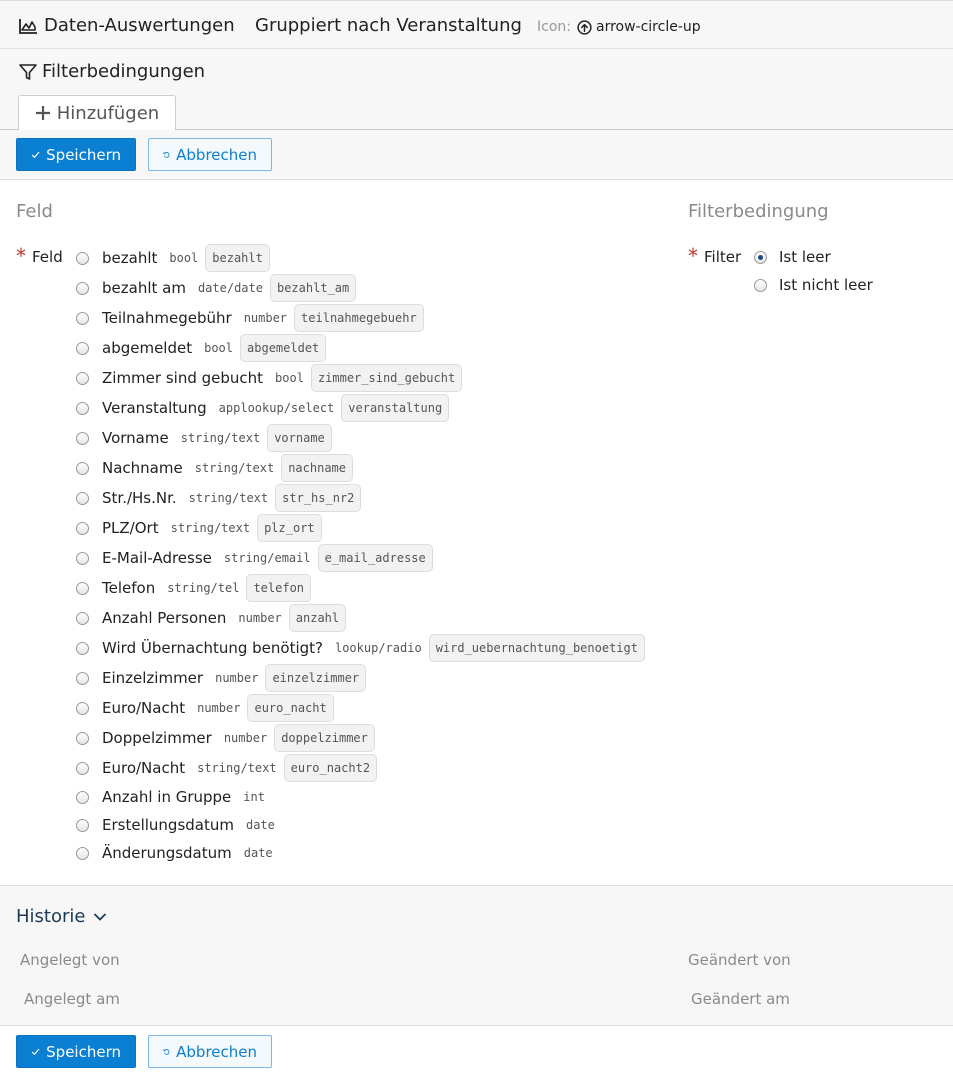 This screenshot has height=1075, width=953. I want to click on required-marker: *, so click(21, 256).